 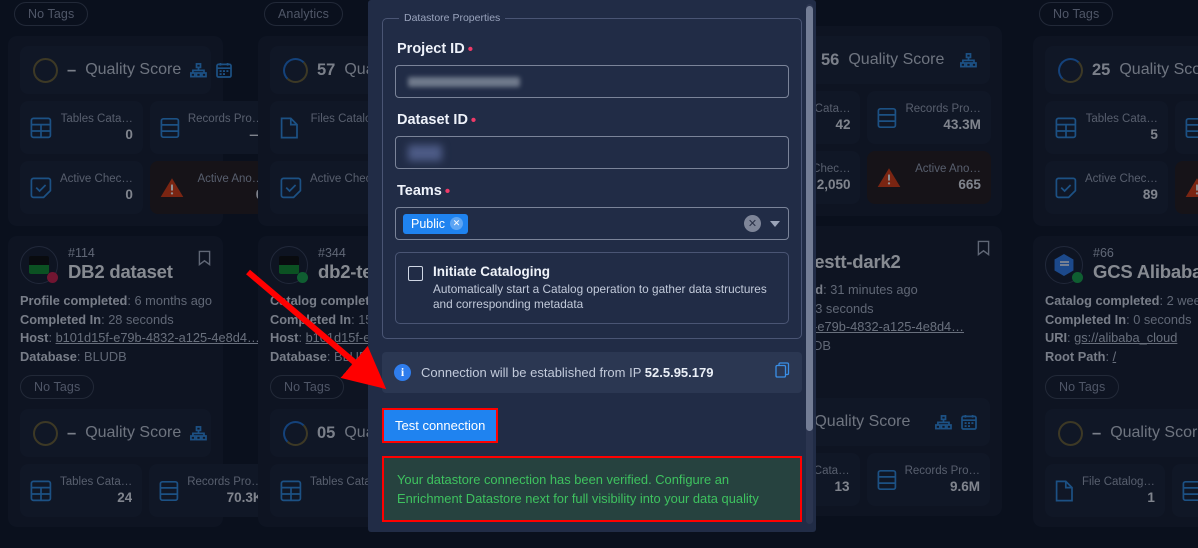 I want to click on project-id-label: Project ID •, so click(x=435, y=49).